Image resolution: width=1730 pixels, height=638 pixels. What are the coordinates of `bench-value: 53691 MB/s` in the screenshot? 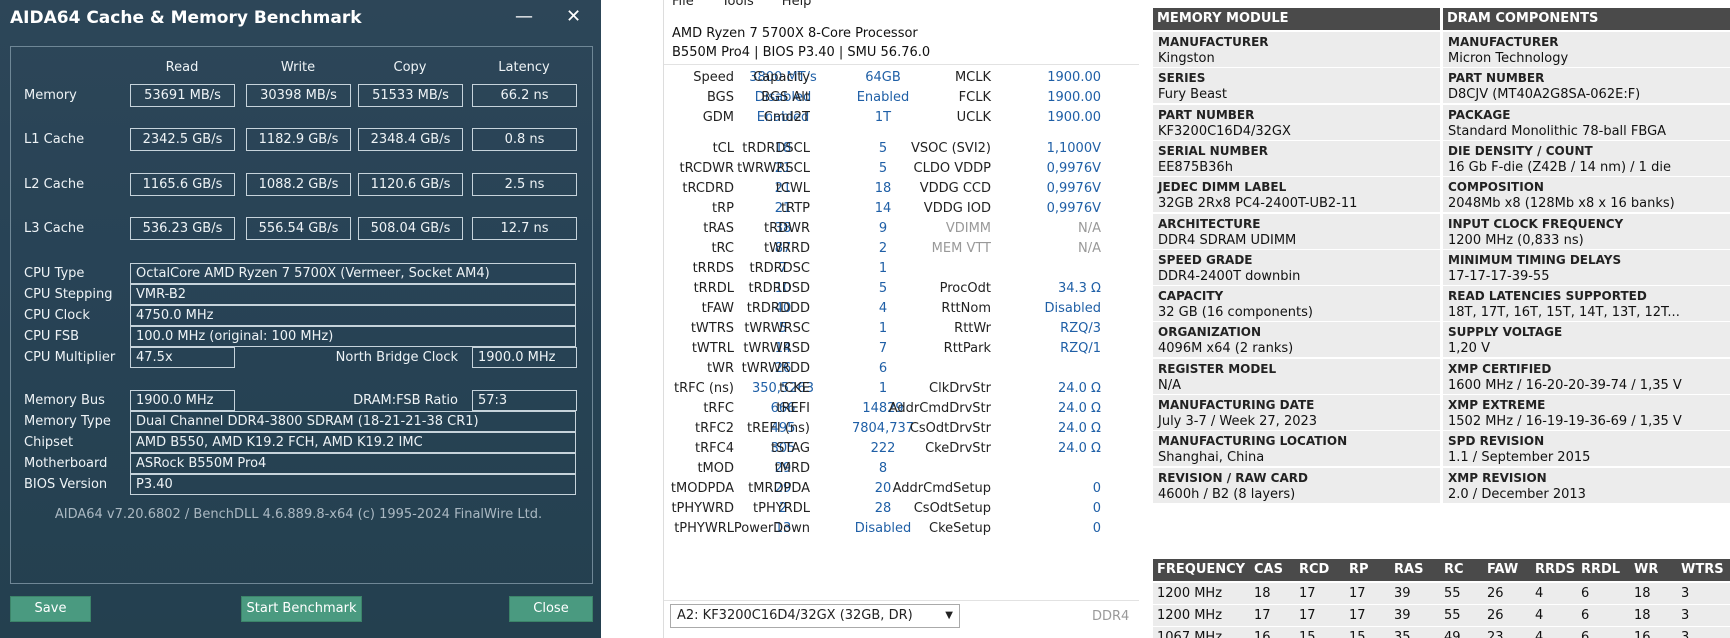 It's located at (182, 95).